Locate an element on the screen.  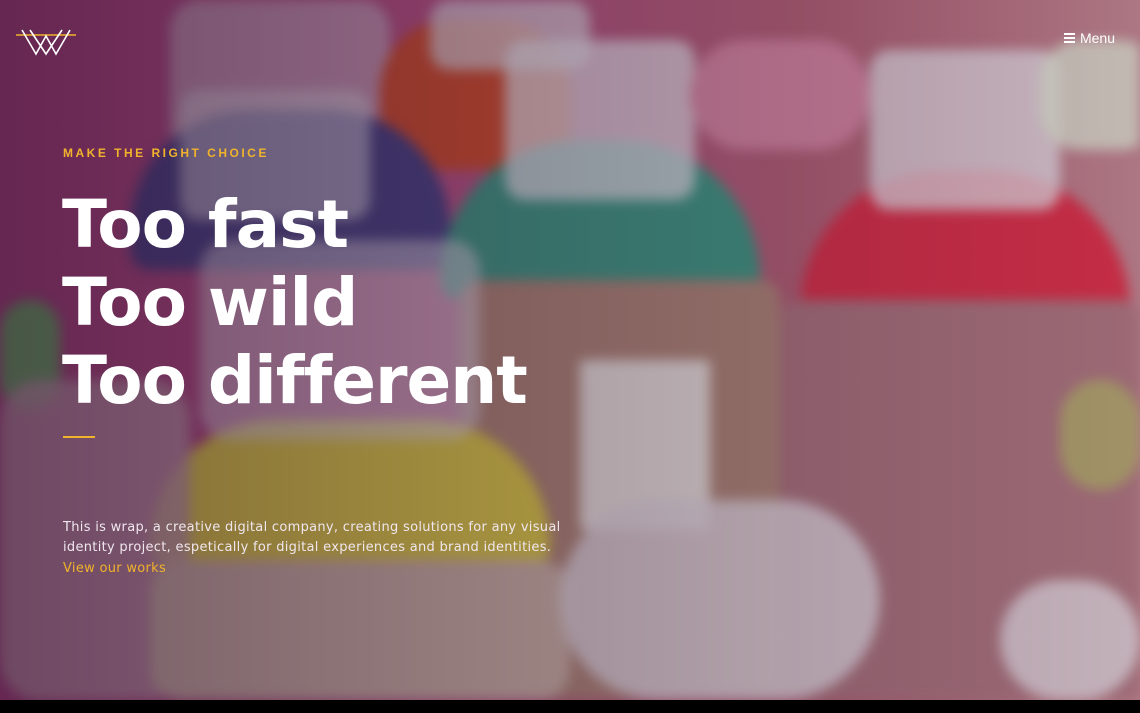
hamburger-icon is located at coordinates (1069, 38).